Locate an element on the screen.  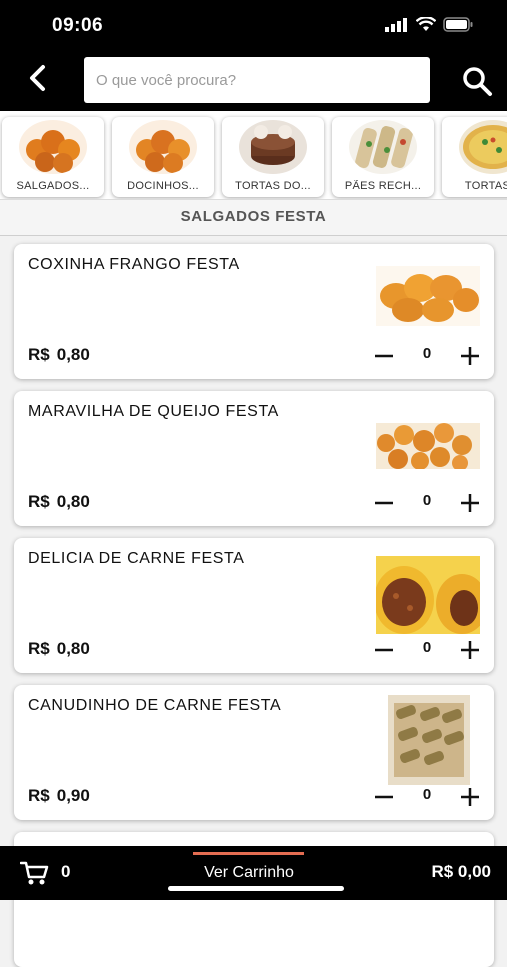
search-icon is located at coordinates (477, 81).